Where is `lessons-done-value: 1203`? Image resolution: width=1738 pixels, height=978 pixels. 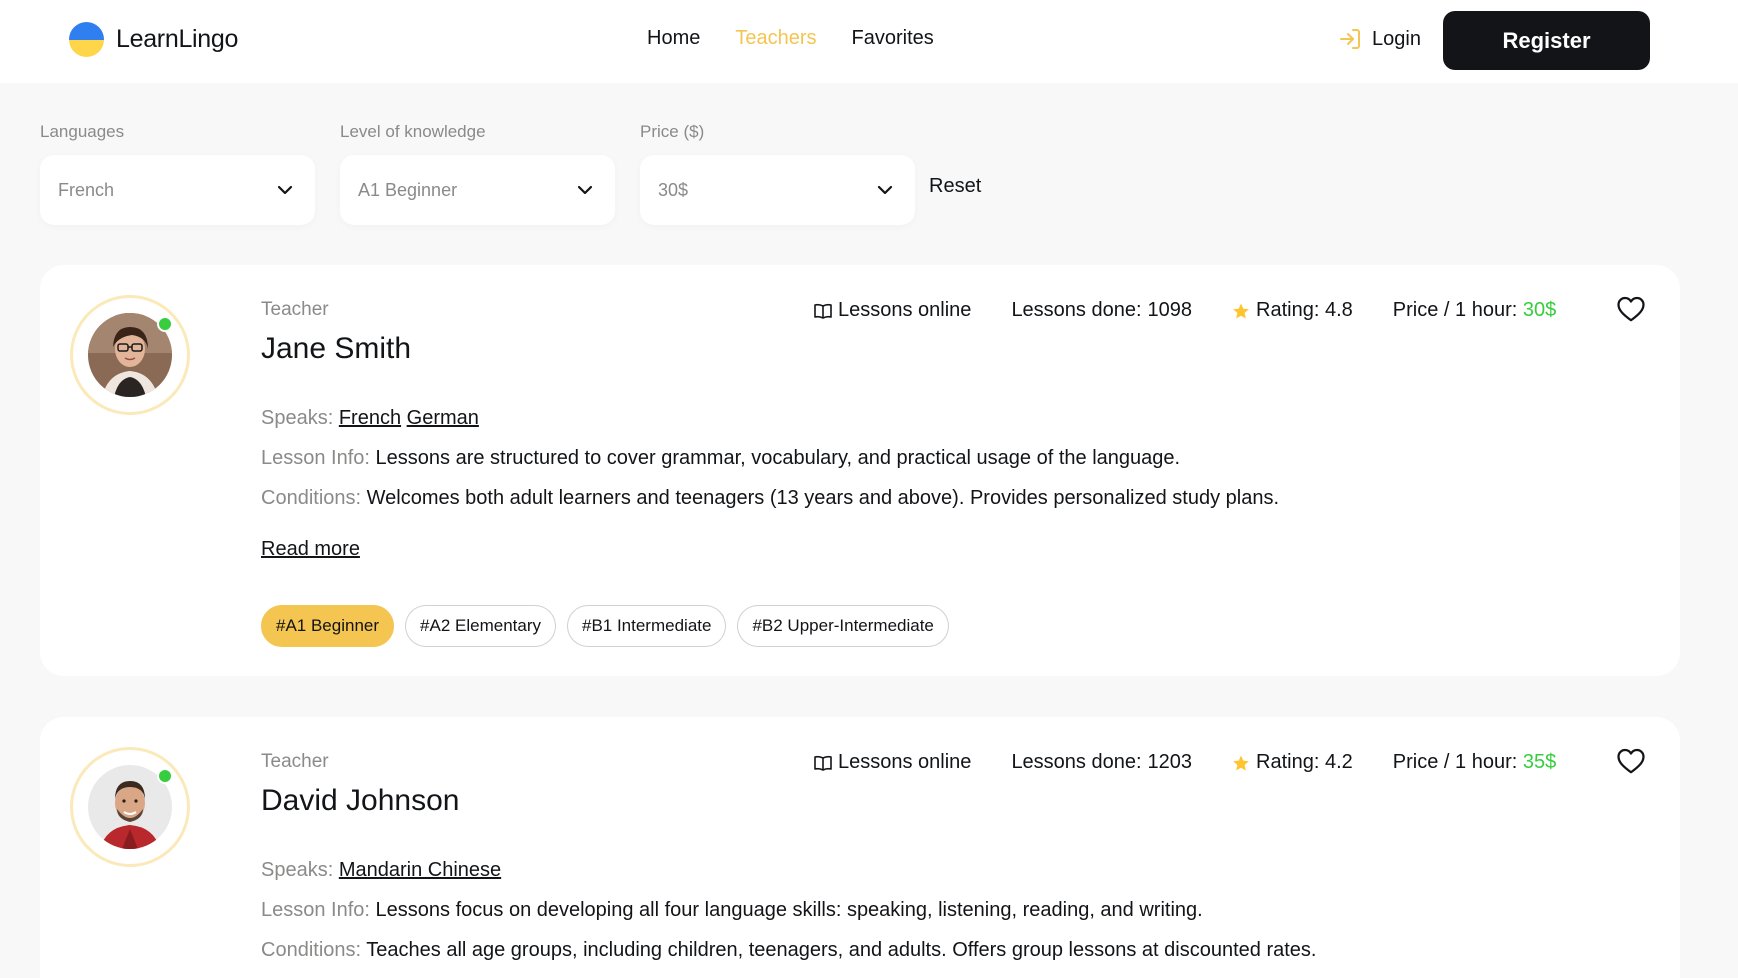
lessons-done-value: 1203 is located at coordinates (1170, 762).